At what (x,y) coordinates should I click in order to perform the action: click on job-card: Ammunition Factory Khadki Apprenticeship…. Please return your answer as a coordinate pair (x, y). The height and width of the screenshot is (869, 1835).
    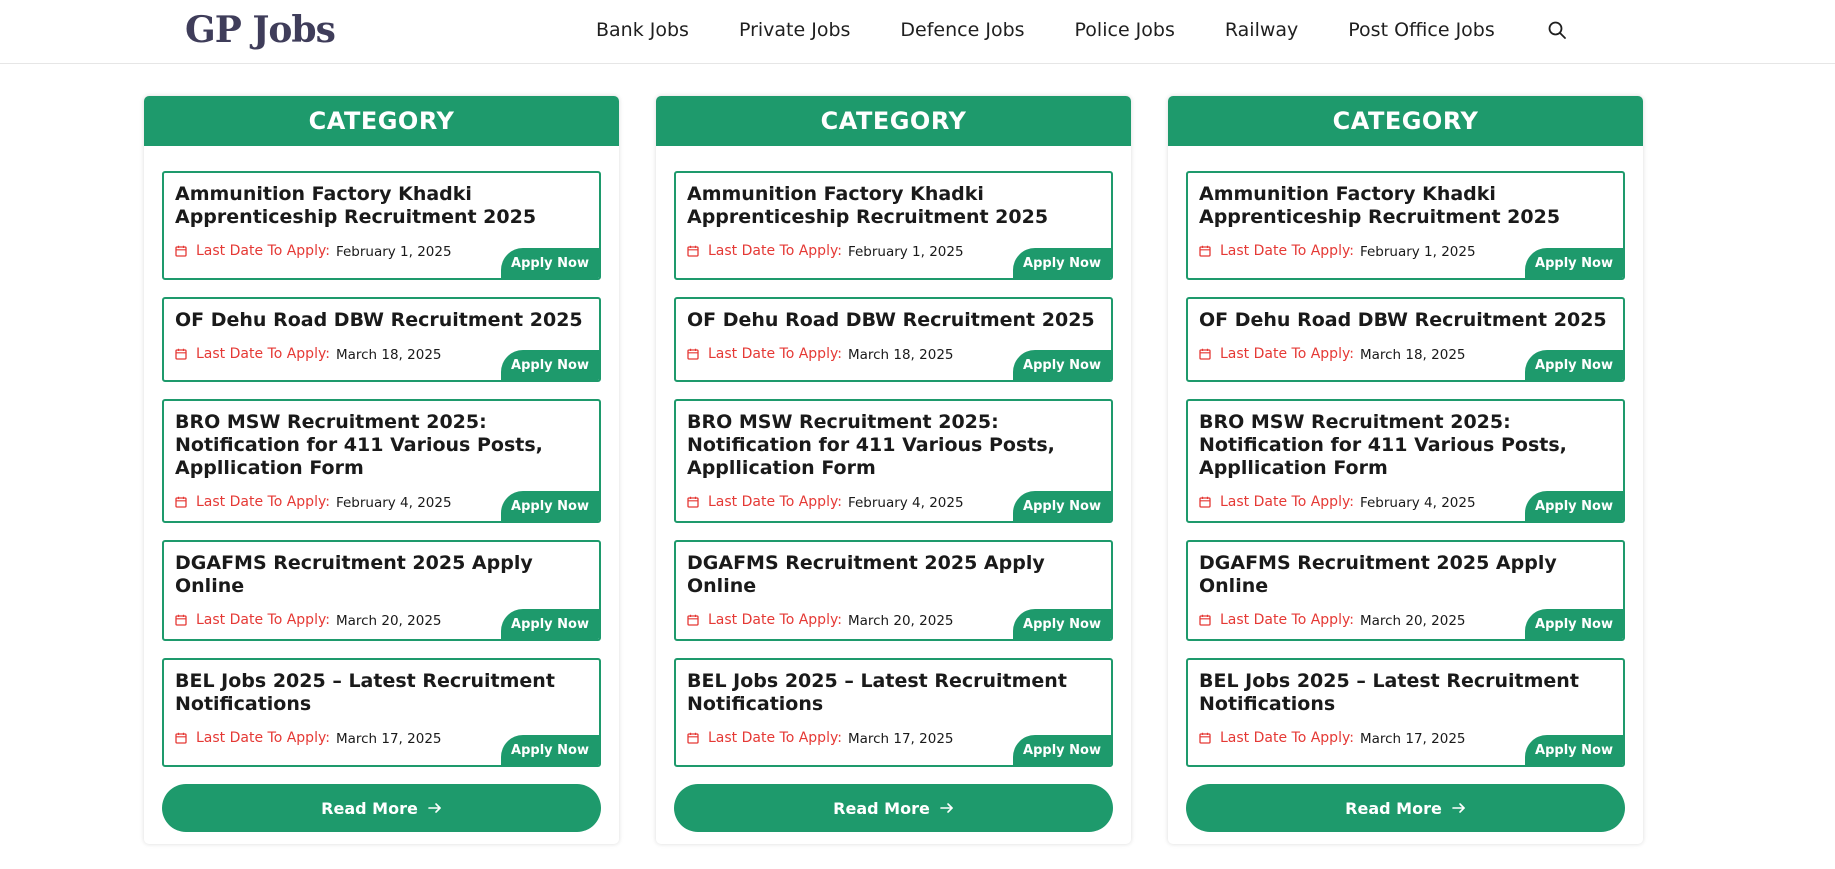
    Looking at the image, I should click on (1405, 225).